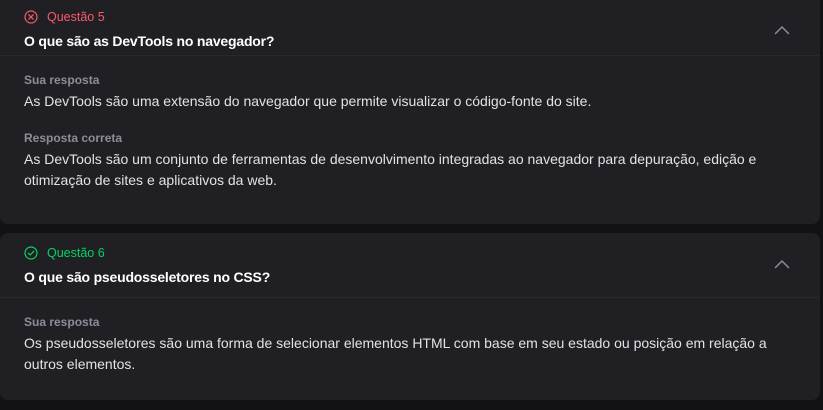 This screenshot has height=410, width=823. Describe the element at coordinates (76, 253) in the screenshot. I see `question-number: Questão 6` at that location.